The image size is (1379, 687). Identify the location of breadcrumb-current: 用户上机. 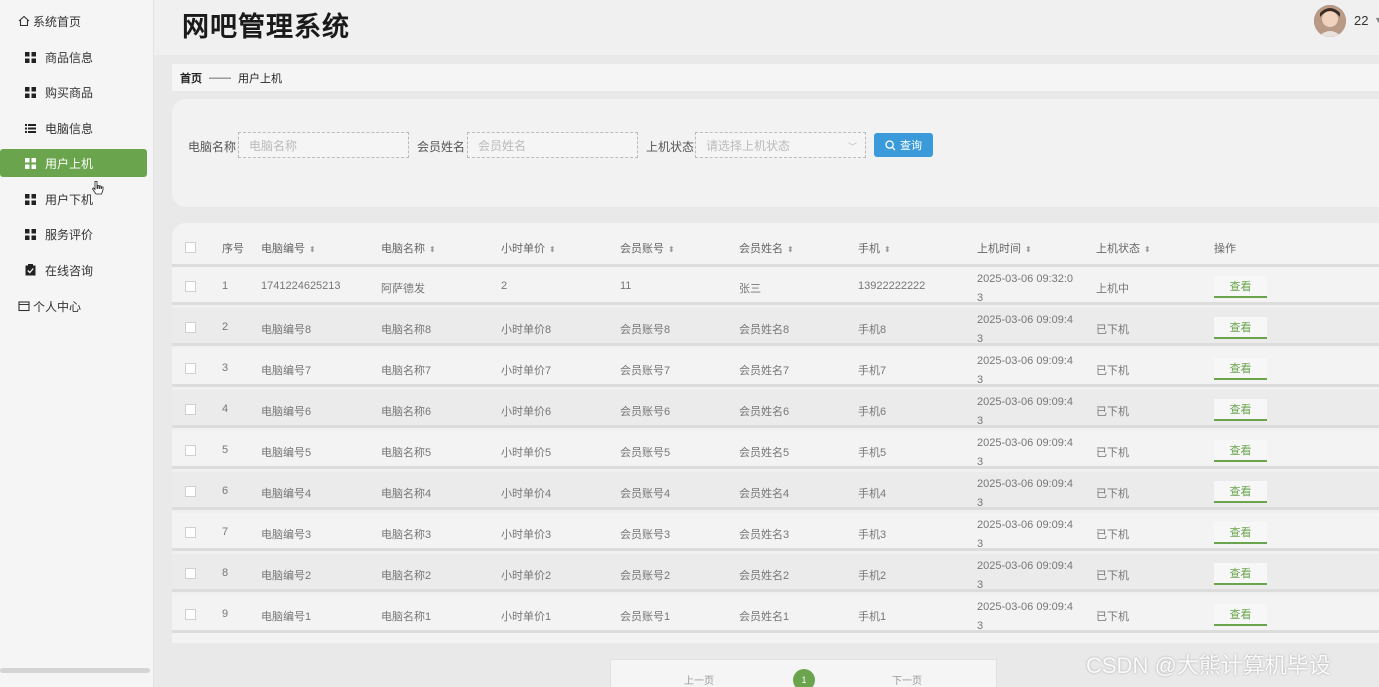
(260, 78).